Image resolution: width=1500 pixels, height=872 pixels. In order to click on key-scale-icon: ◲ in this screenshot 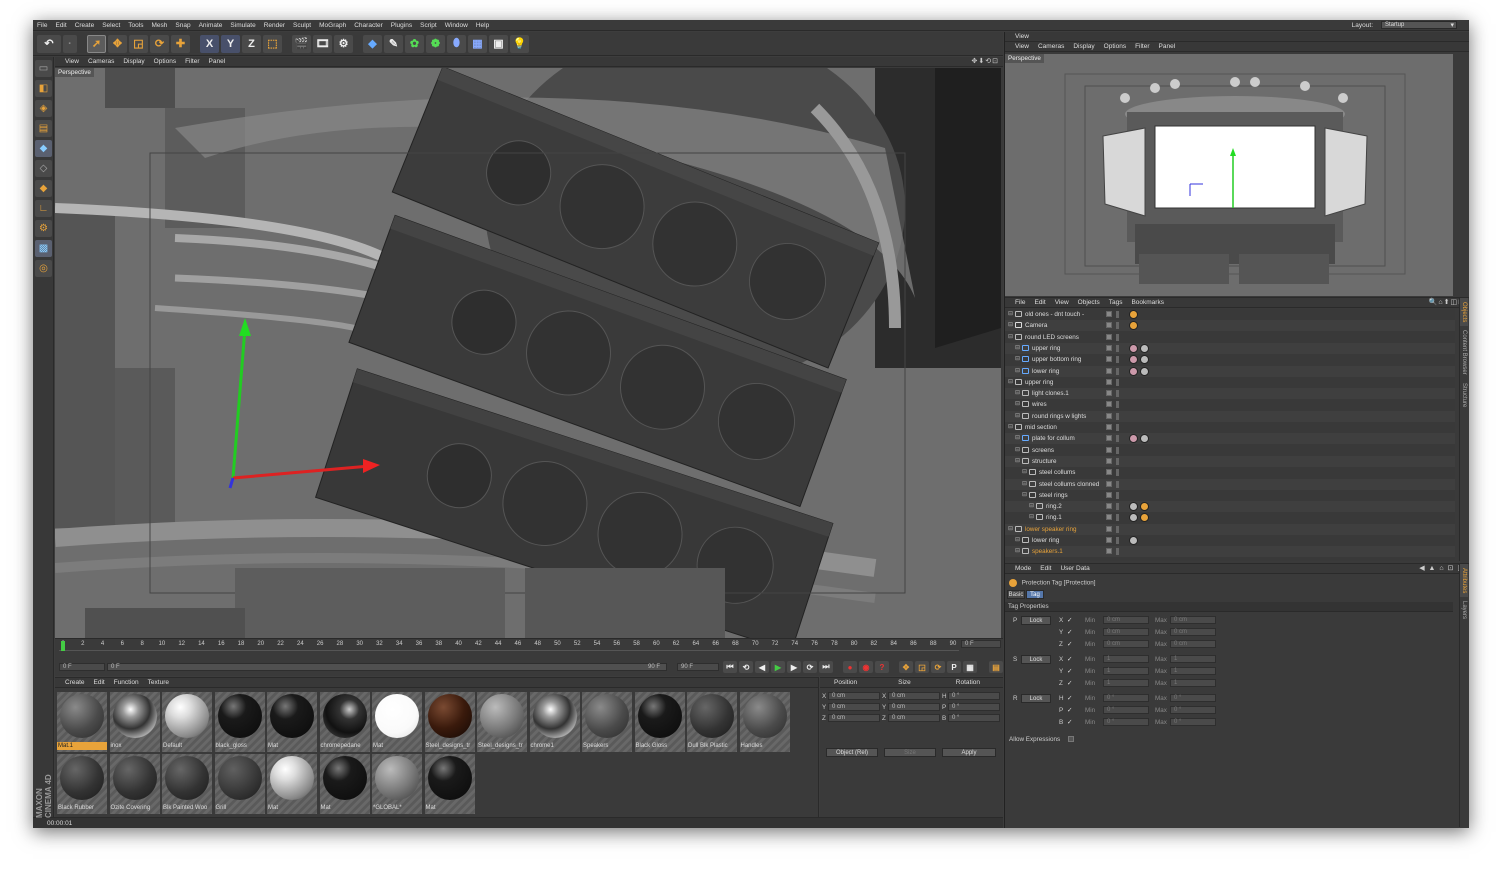, I will do `click(922, 667)`.